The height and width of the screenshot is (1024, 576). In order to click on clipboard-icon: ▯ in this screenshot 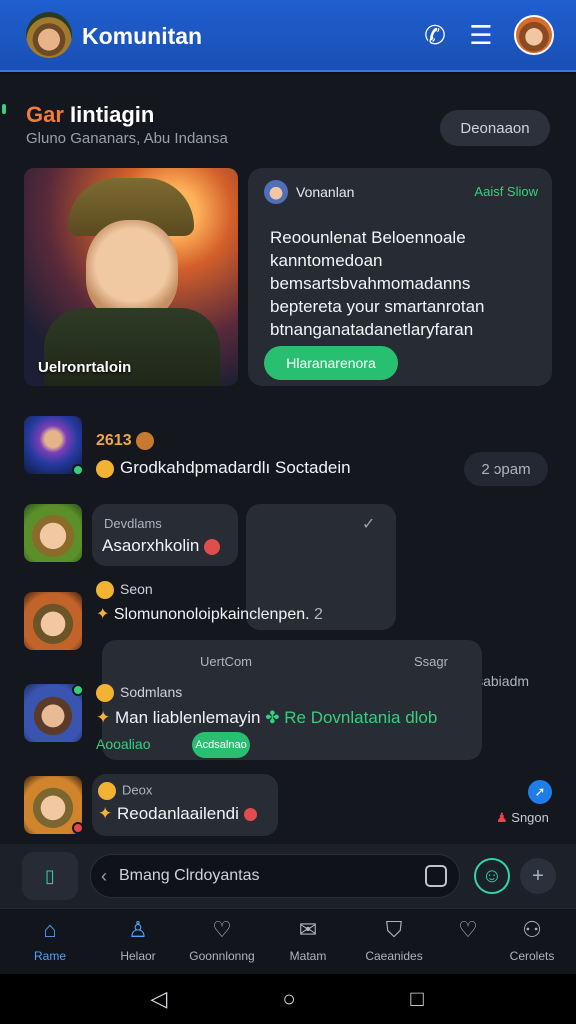, I will do `click(50, 875)`.